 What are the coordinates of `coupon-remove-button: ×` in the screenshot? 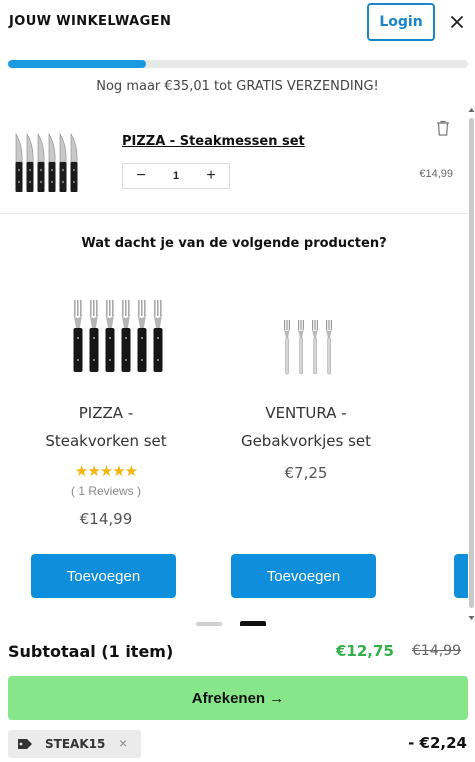 It's located at (123, 743).